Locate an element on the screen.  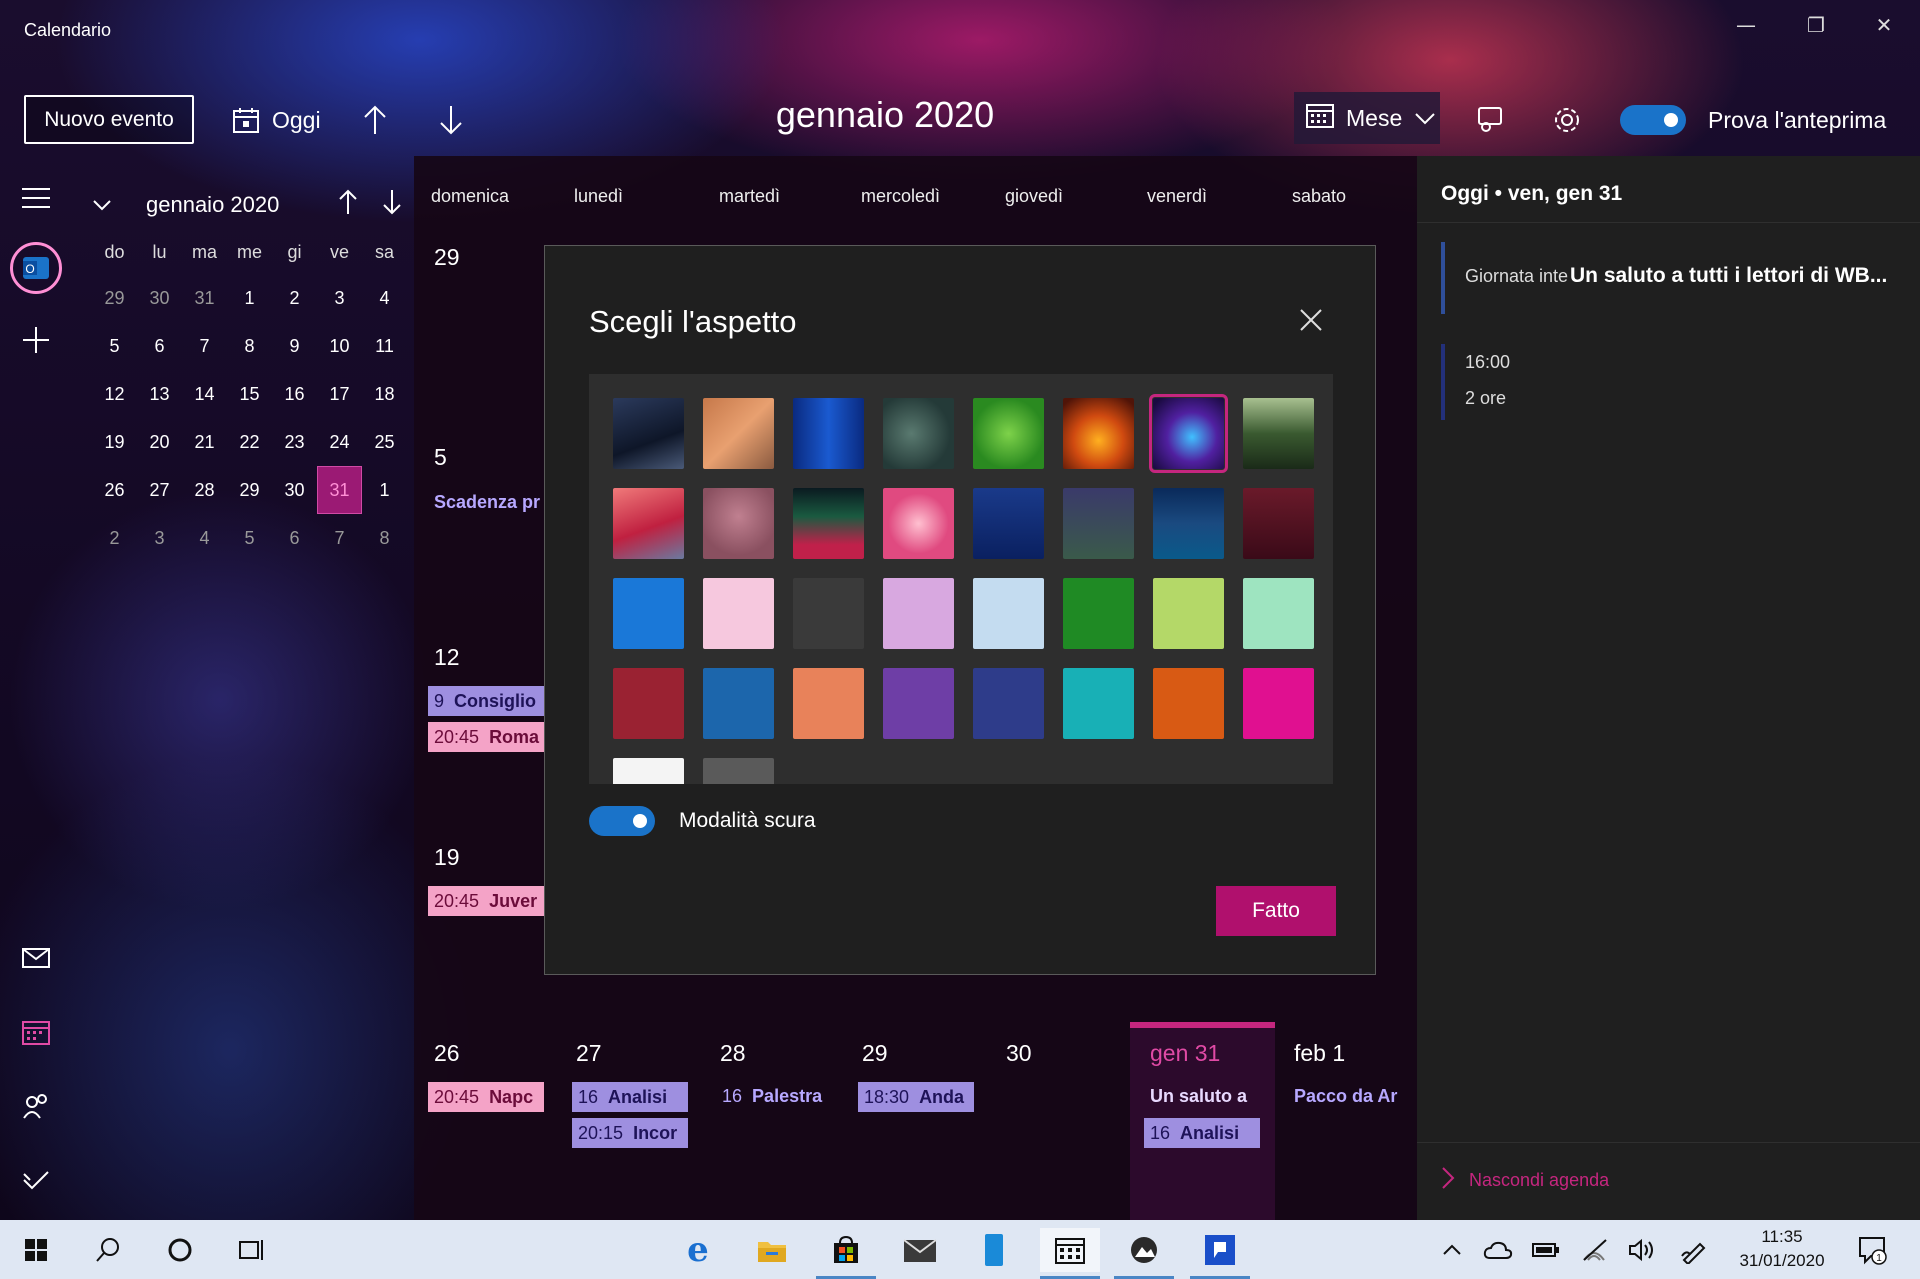
mini-day-today: 31 is located at coordinates (339, 490).